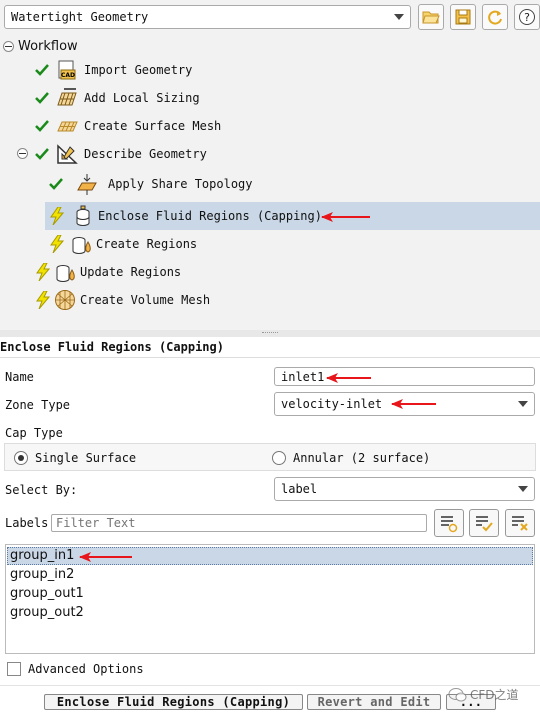 The width and height of the screenshot is (540, 717). I want to click on tree-item-enclose-fluid-regions: Enclose Fluid Regions (Capping), so click(186, 216).